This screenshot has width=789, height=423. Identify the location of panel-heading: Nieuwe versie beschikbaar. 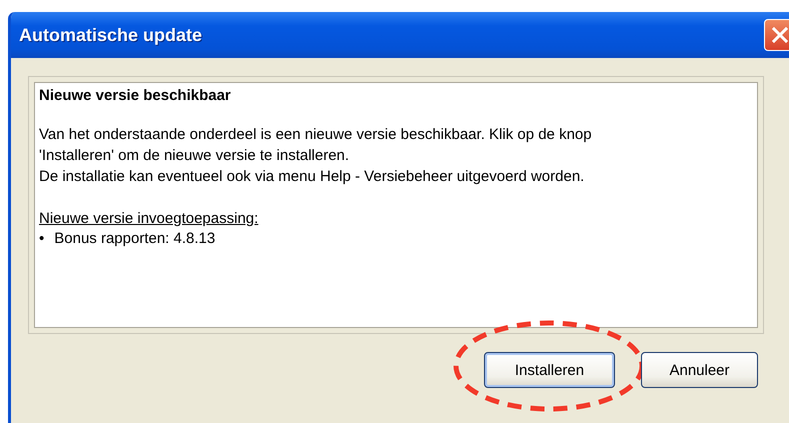
(135, 95).